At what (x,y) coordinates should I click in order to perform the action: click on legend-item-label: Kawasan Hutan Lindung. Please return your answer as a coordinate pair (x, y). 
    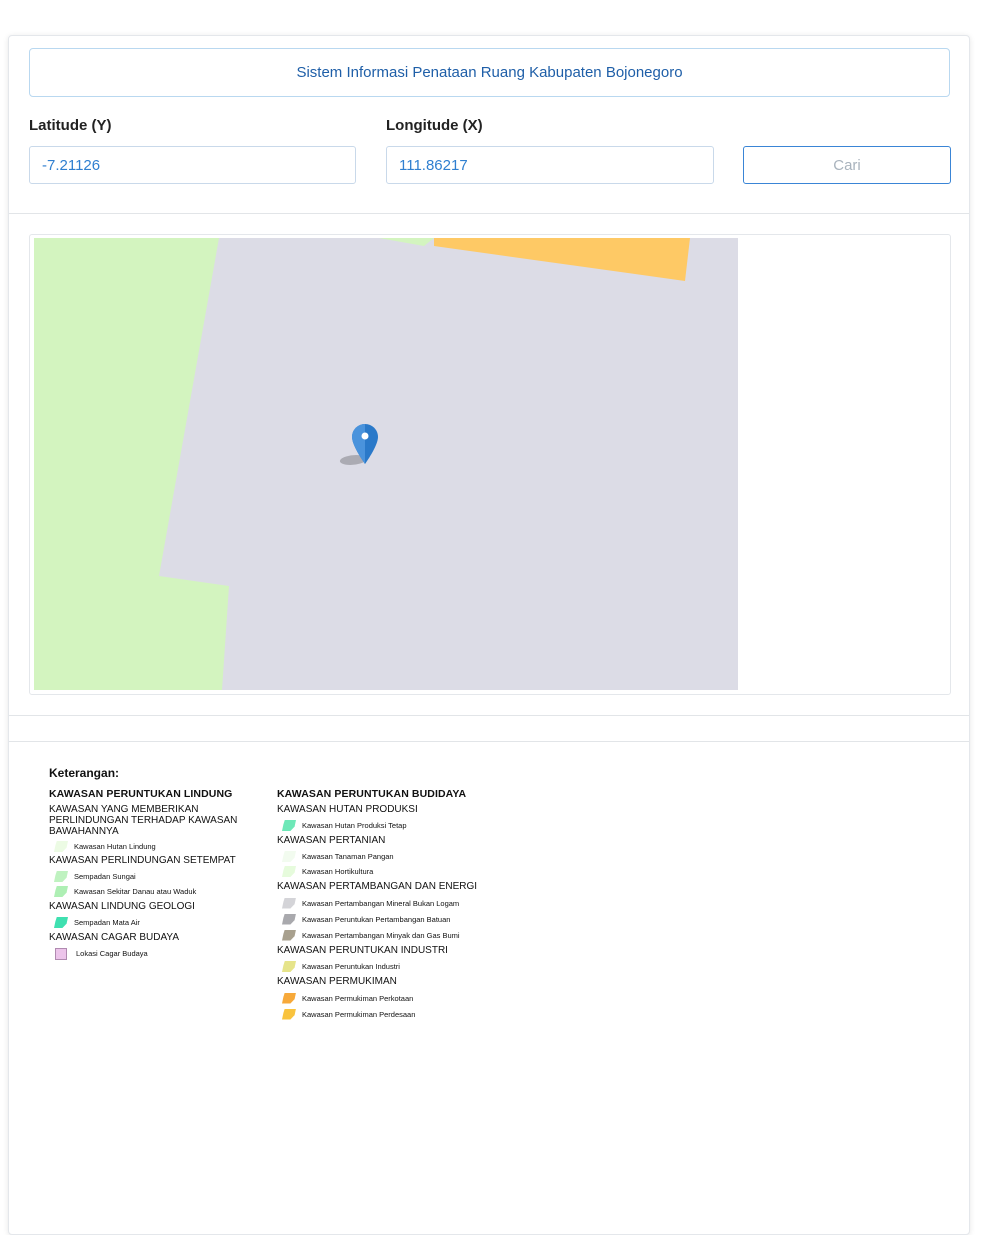
    Looking at the image, I should click on (115, 846).